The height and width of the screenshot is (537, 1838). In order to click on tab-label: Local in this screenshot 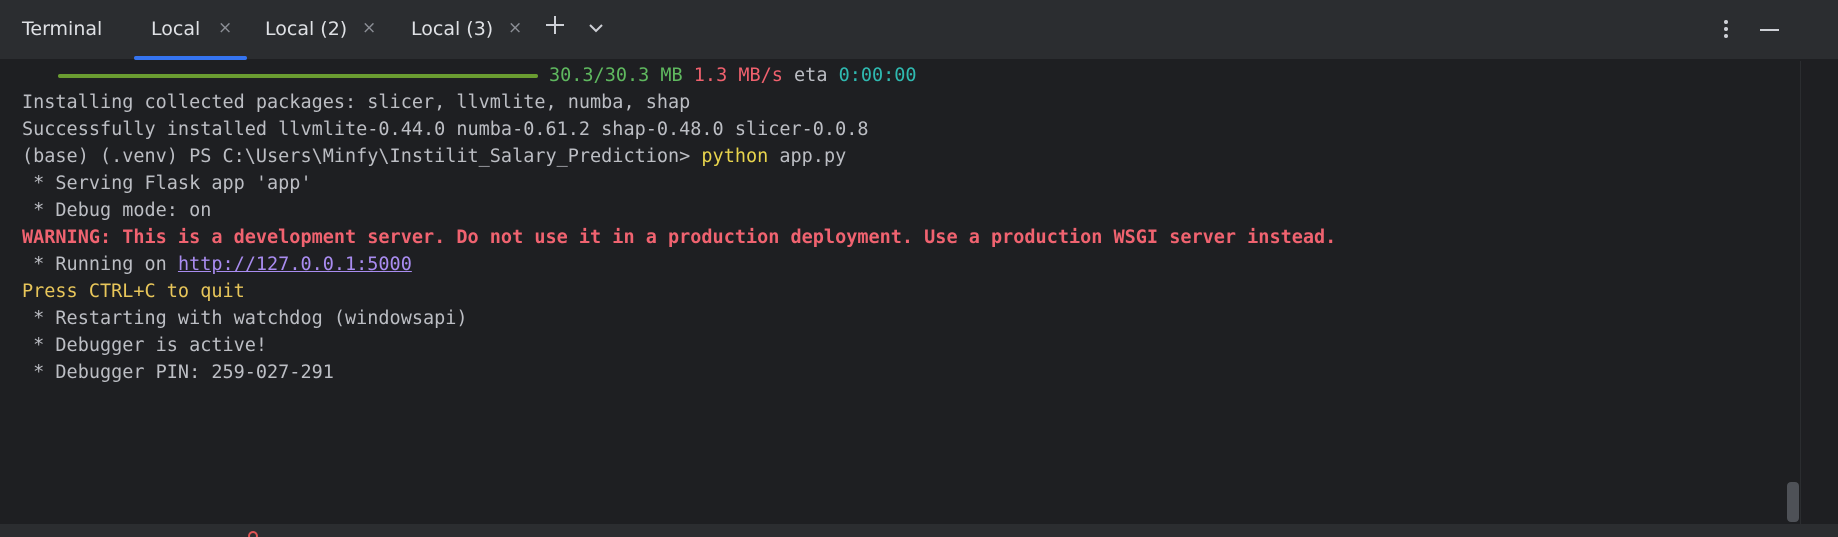, I will do `click(176, 29)`.